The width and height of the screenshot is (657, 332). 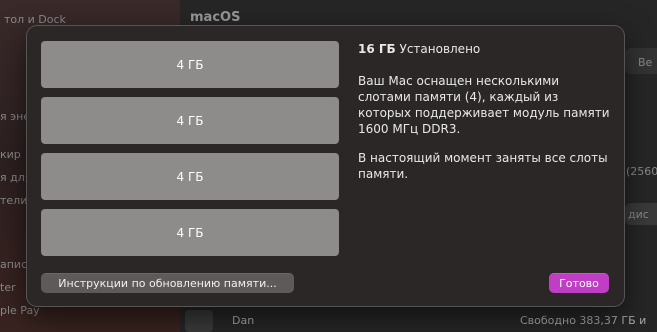 What do you see at coordinates (645, 62) in the screenshot?
I see `background-text: Ве` at bounding box center [645, 62].